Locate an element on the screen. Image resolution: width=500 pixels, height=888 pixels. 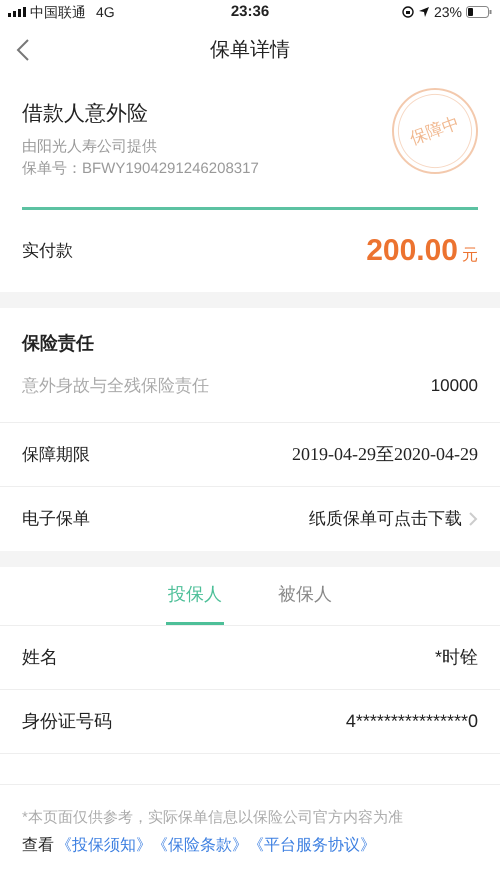
row-value: 2019-04-29至2020-04-29 is located at coordinates (385, 454).